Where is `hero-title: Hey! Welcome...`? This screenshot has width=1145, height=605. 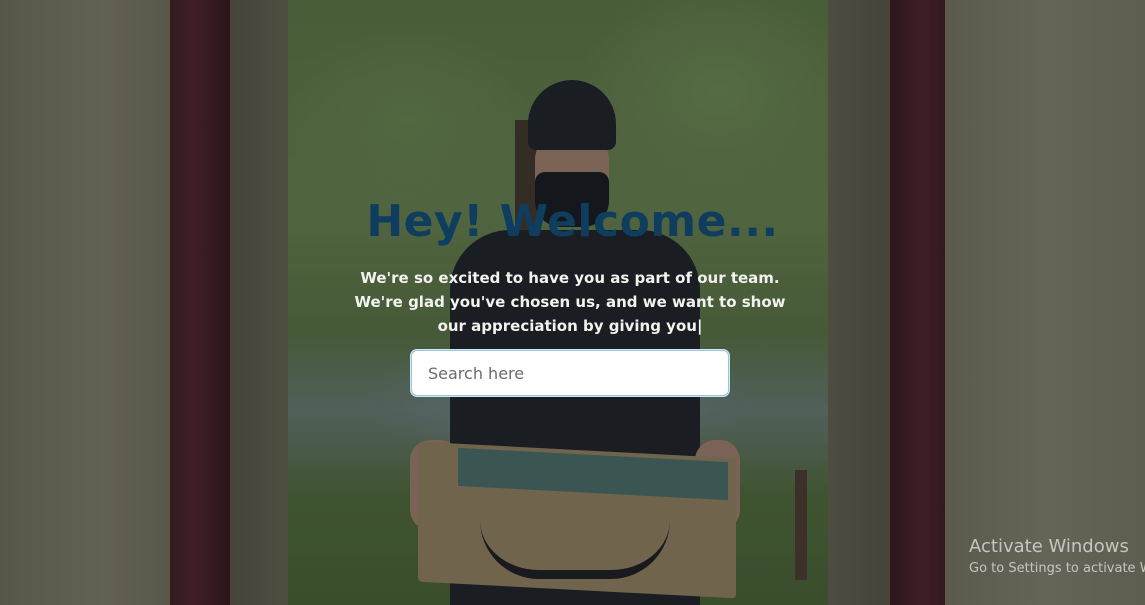
hero-title: Hey! Welcome... is located at coordinates (572, 221).